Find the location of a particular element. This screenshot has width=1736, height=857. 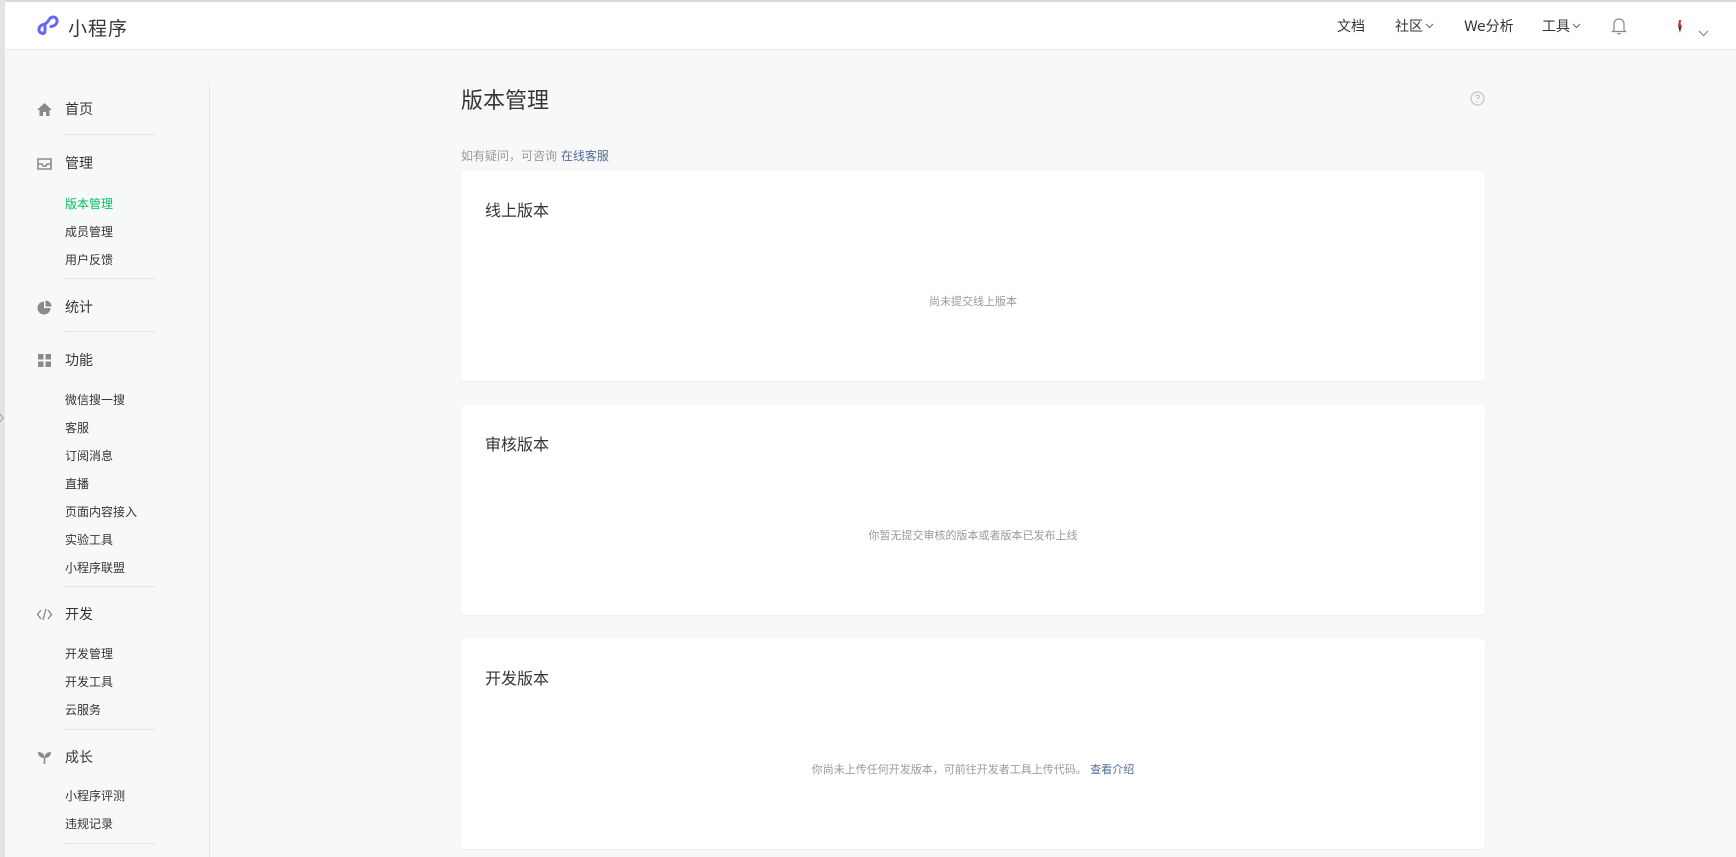

grid-icon is located at coordinates (44, 360).